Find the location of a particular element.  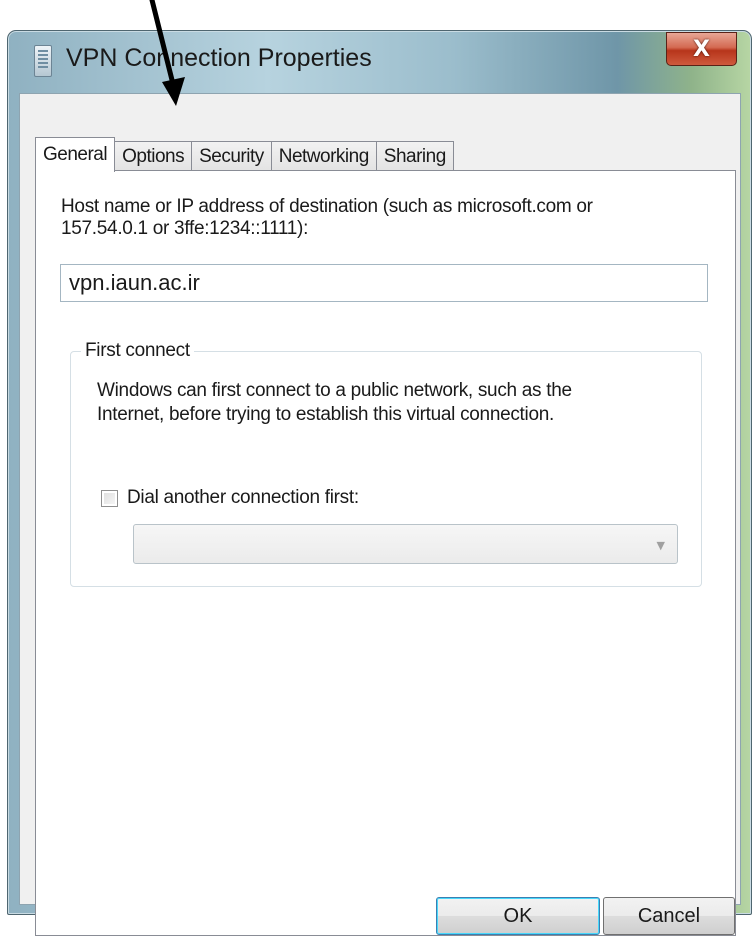

annotation-arrow-head-icon is located at coordinates (173, 91).